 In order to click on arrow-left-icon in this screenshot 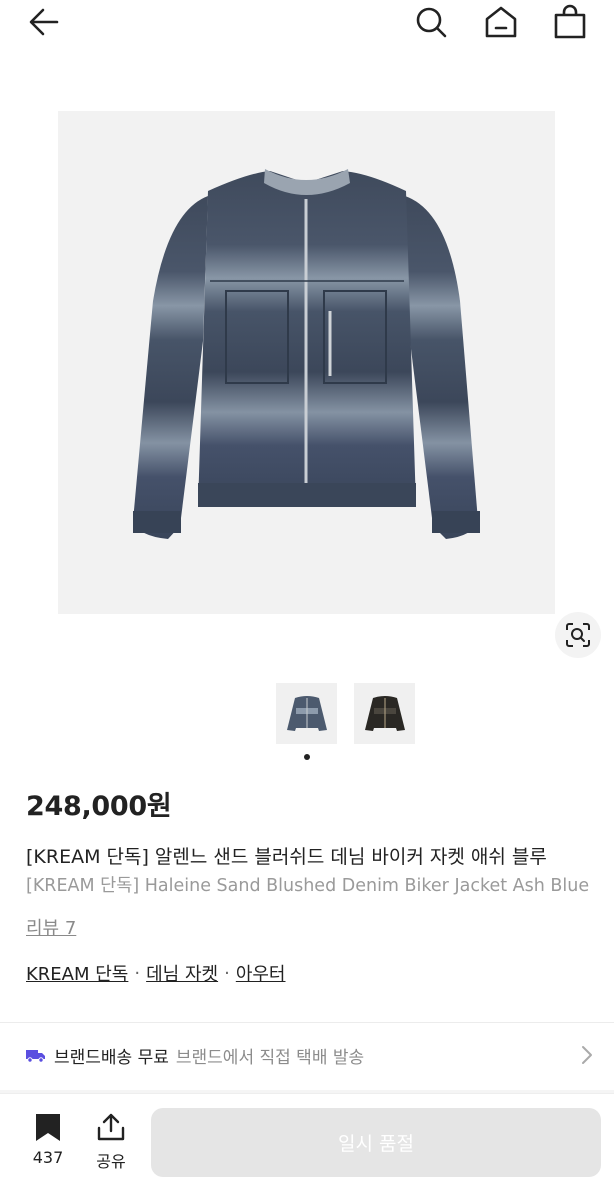, I will do `click(44, 22)`.